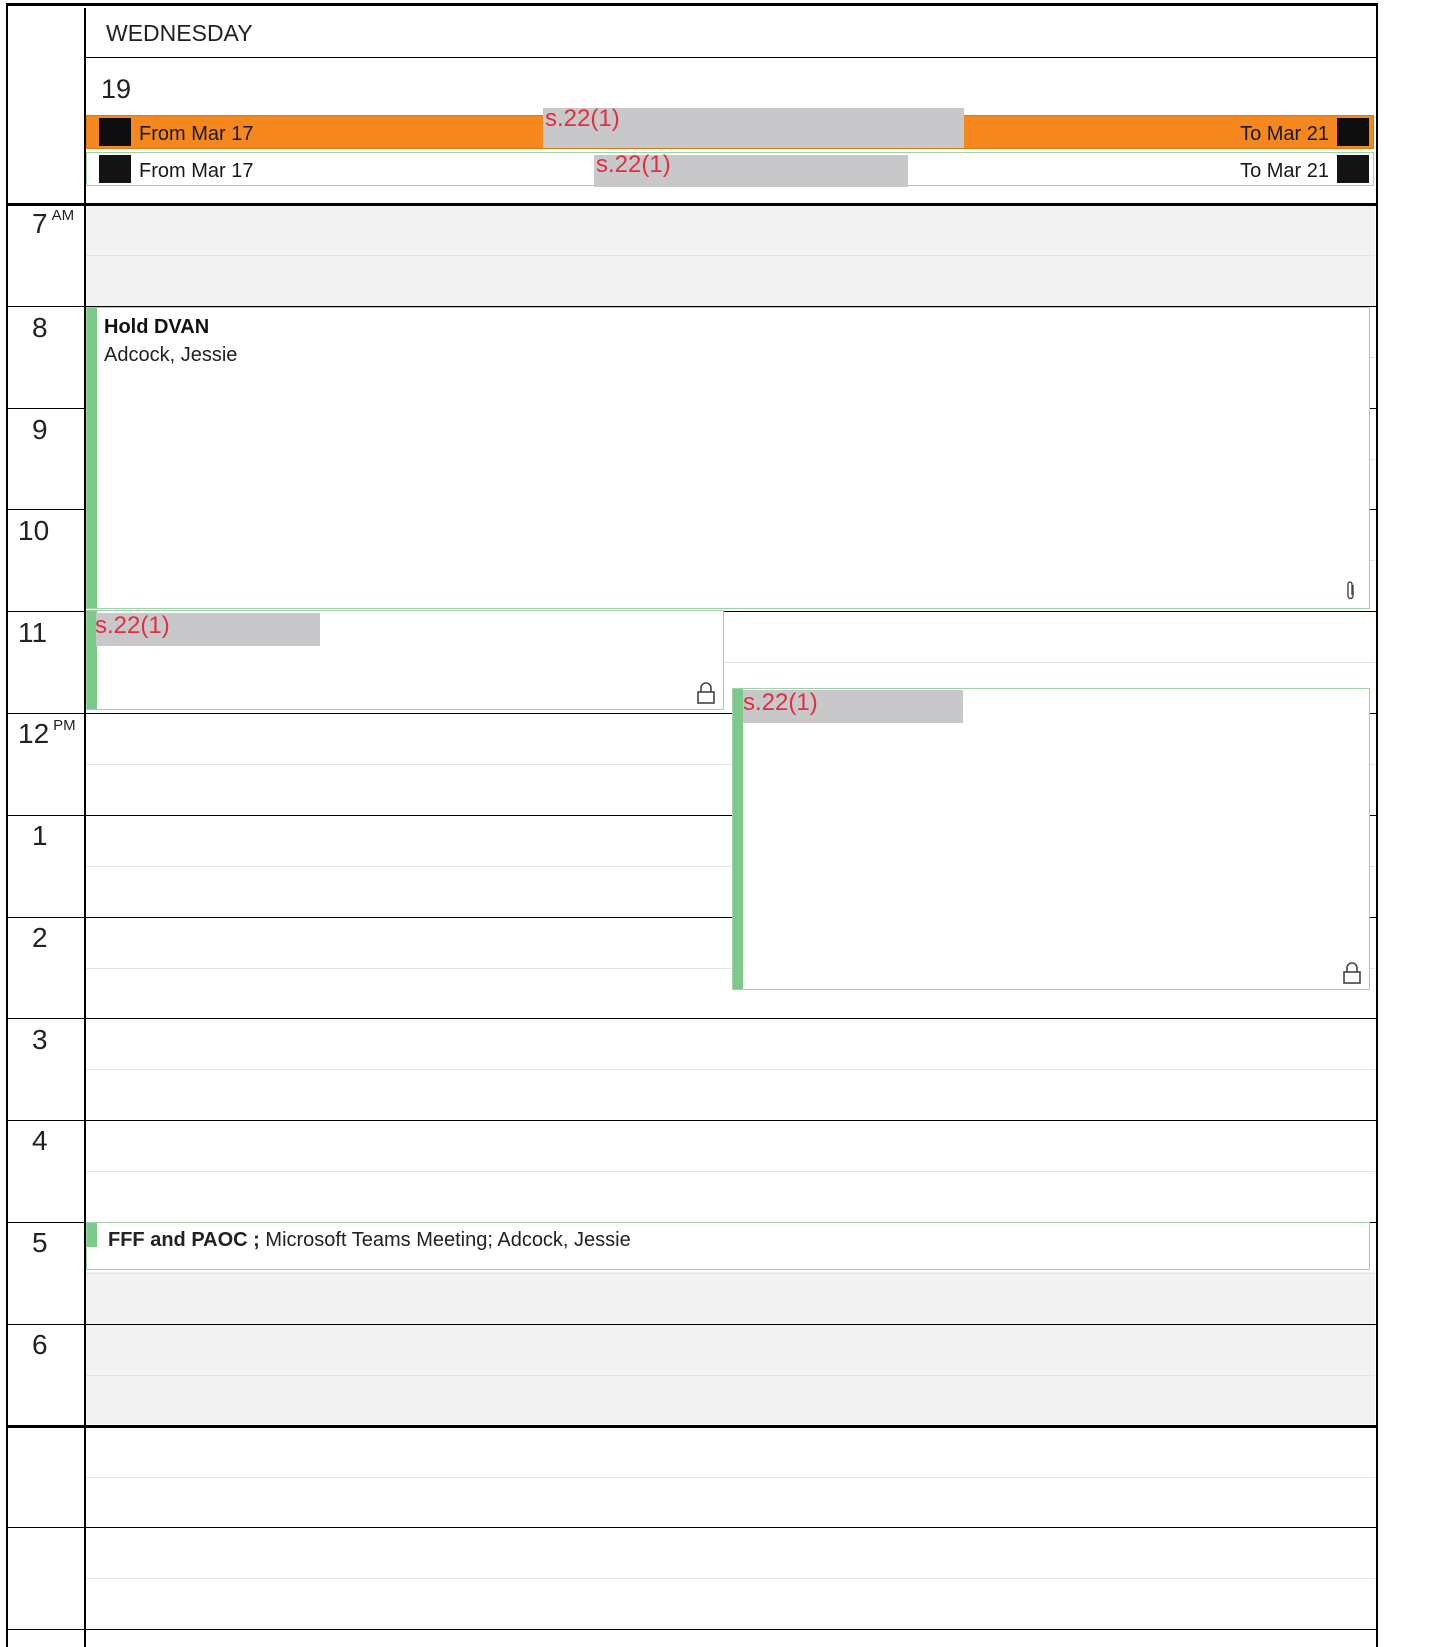 This screenshot has height=1647, width=1450. I want to click on event-organizer: Adcock, Jessie, so click(171, 355).